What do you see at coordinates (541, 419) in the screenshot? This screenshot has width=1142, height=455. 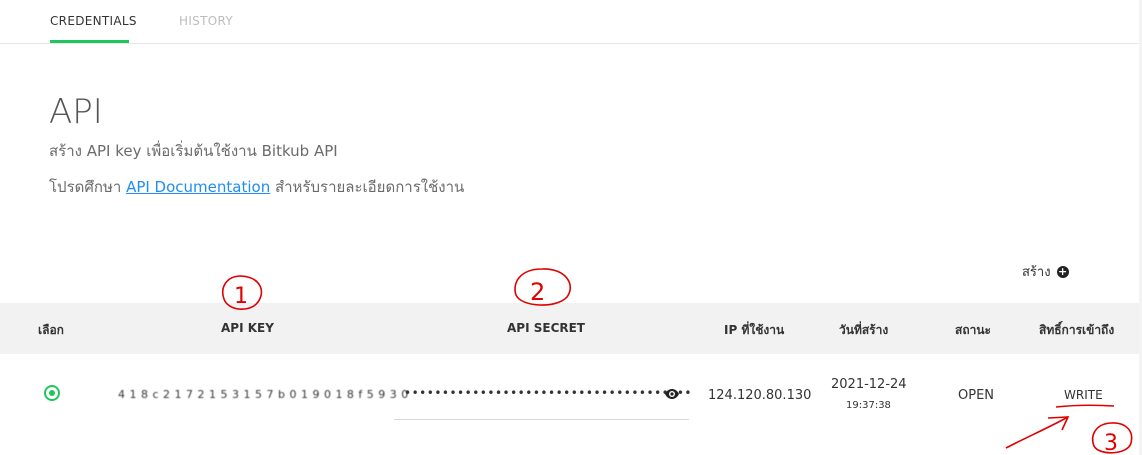 I see `secret-field-underline` at bounding box center [541, 419].